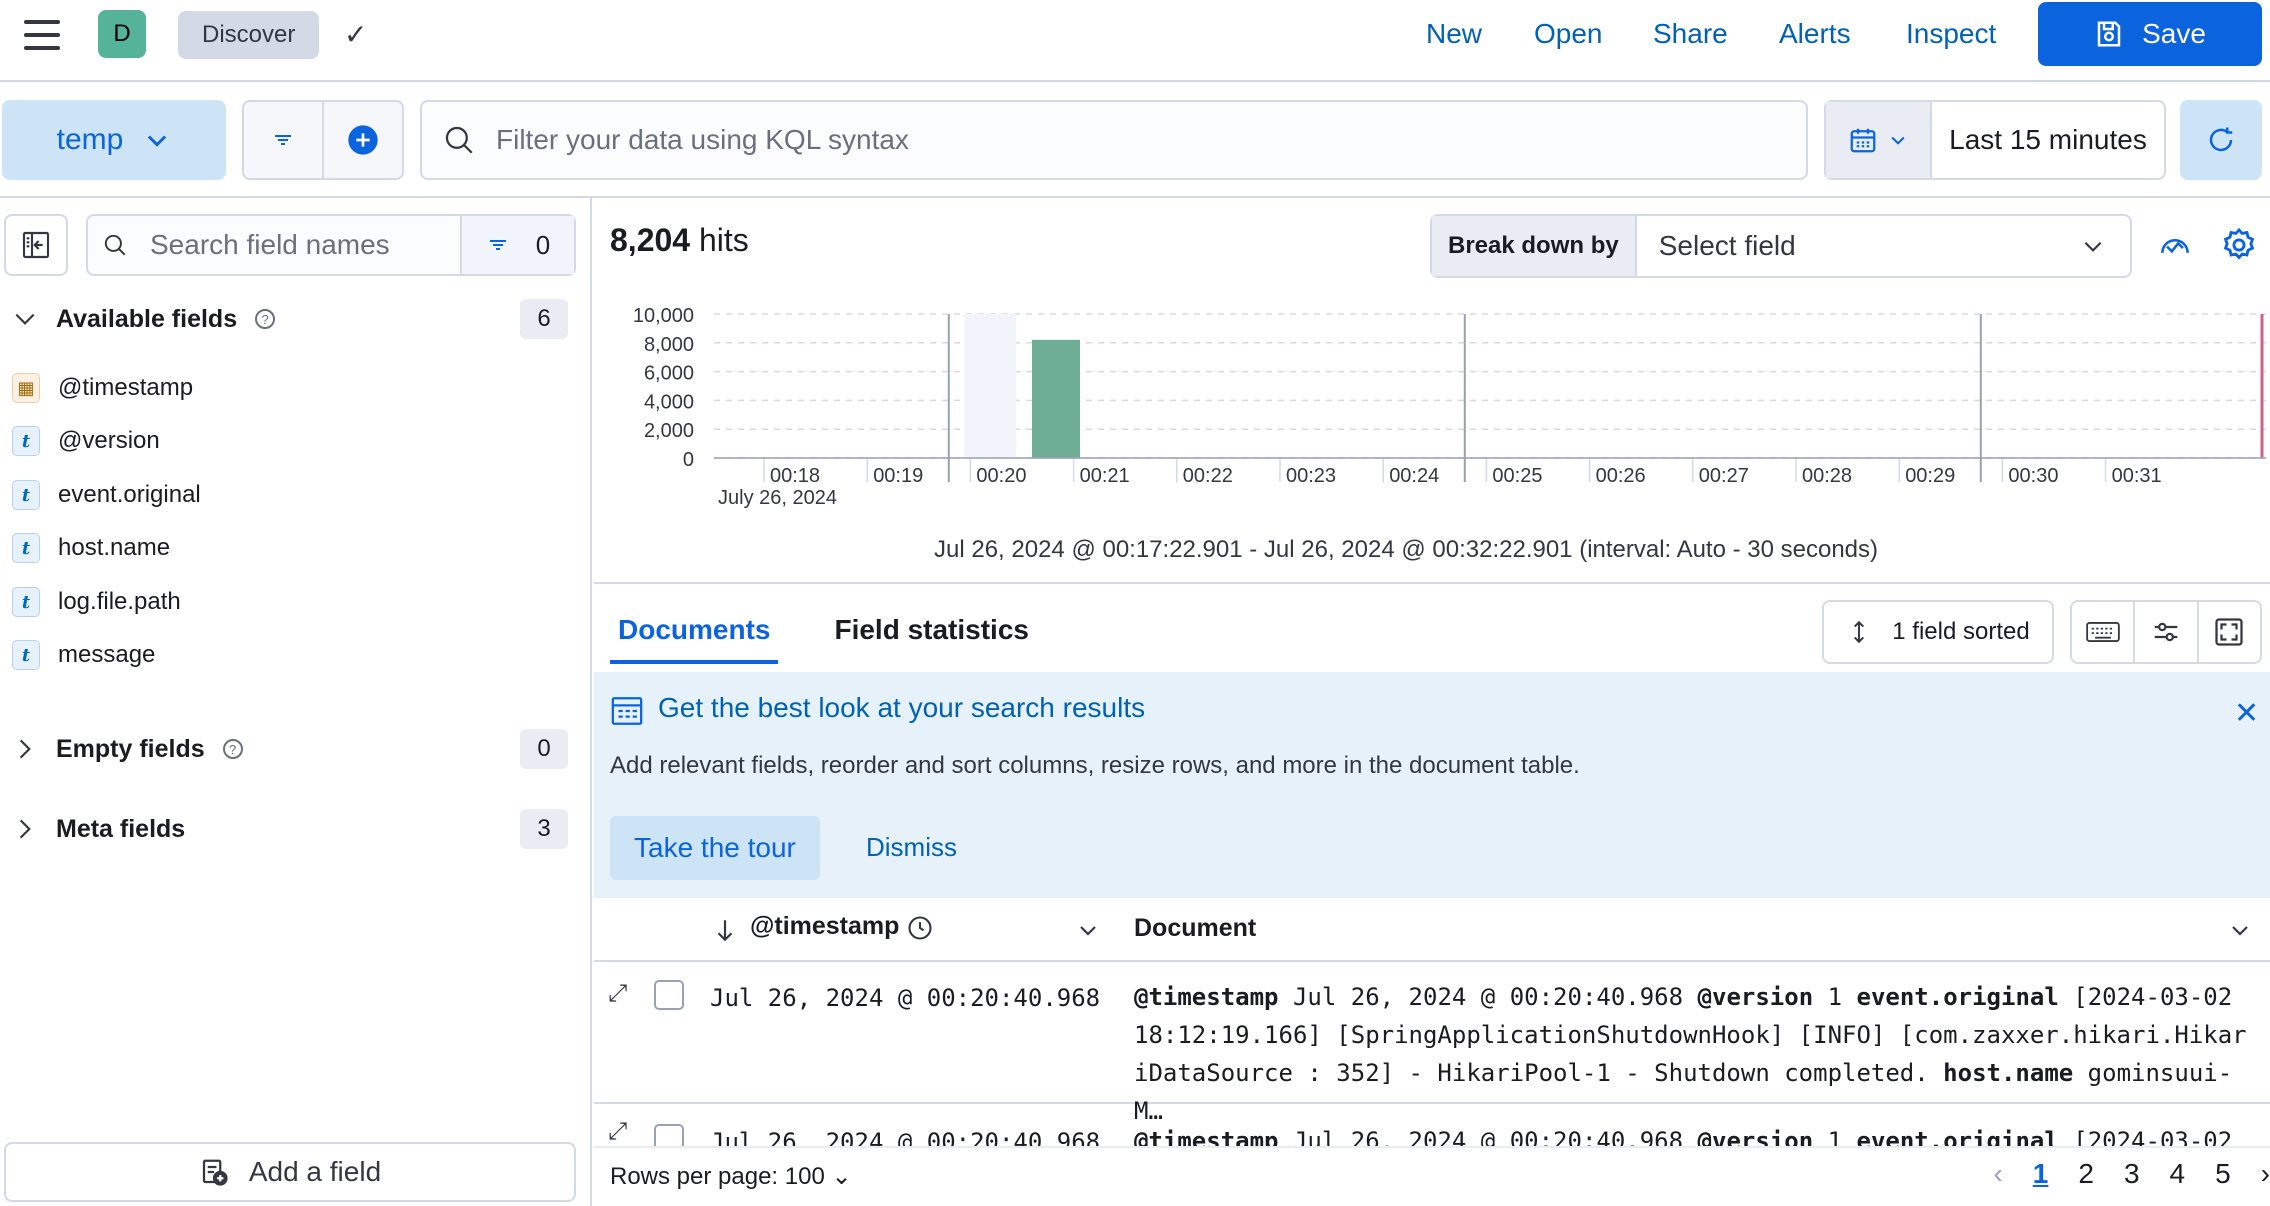 The width and height of the screenshot is (2270, 1206). What do you see at coordinates (2175, 245) in the screenshot?
I see `chart-options-icon` at bounding box center [2175, 245].